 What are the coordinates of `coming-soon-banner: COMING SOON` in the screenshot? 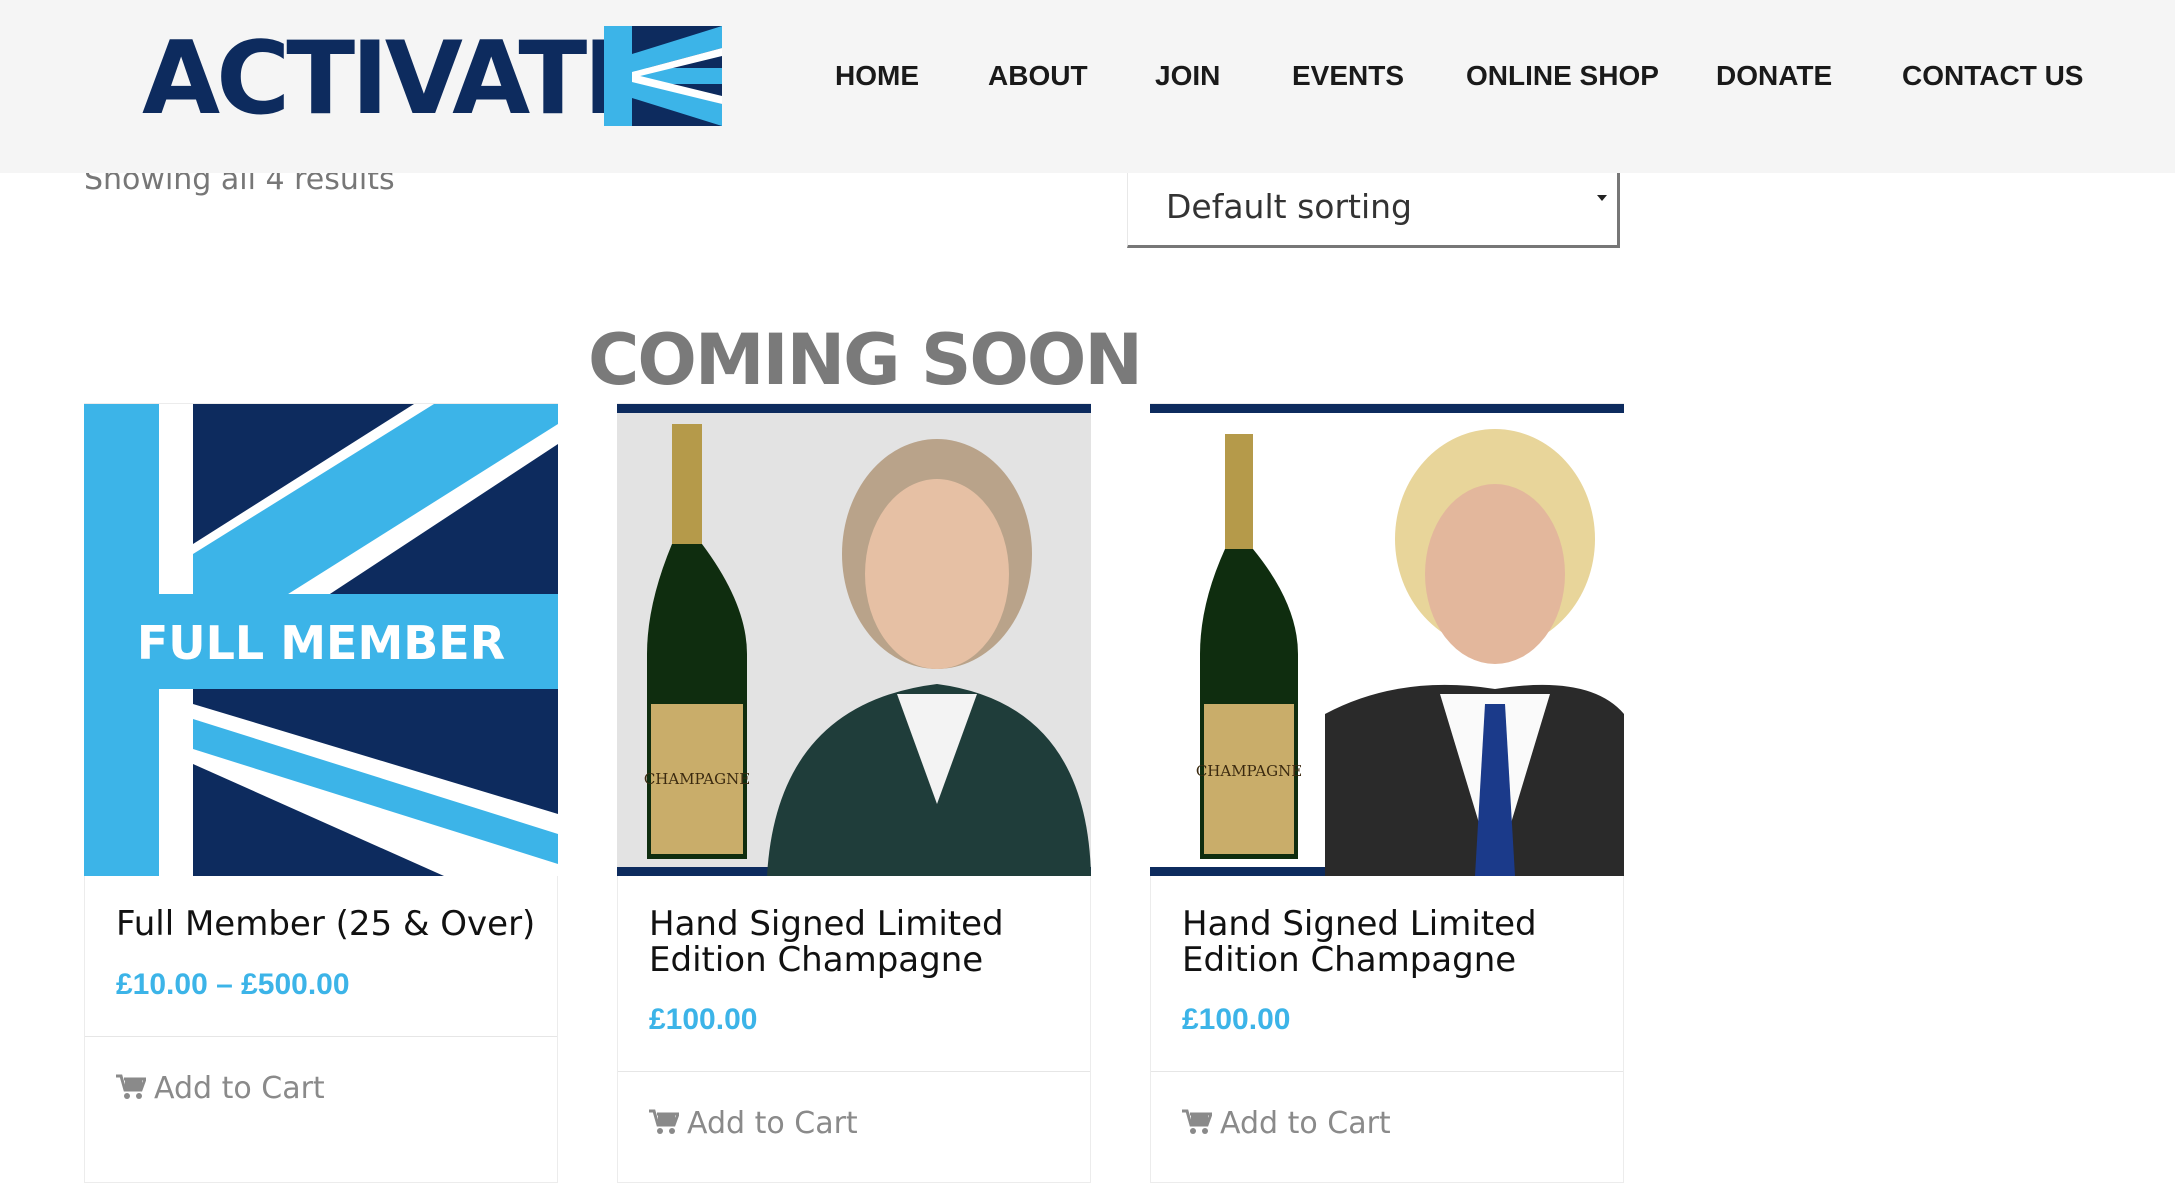 It's located at (865, 360).